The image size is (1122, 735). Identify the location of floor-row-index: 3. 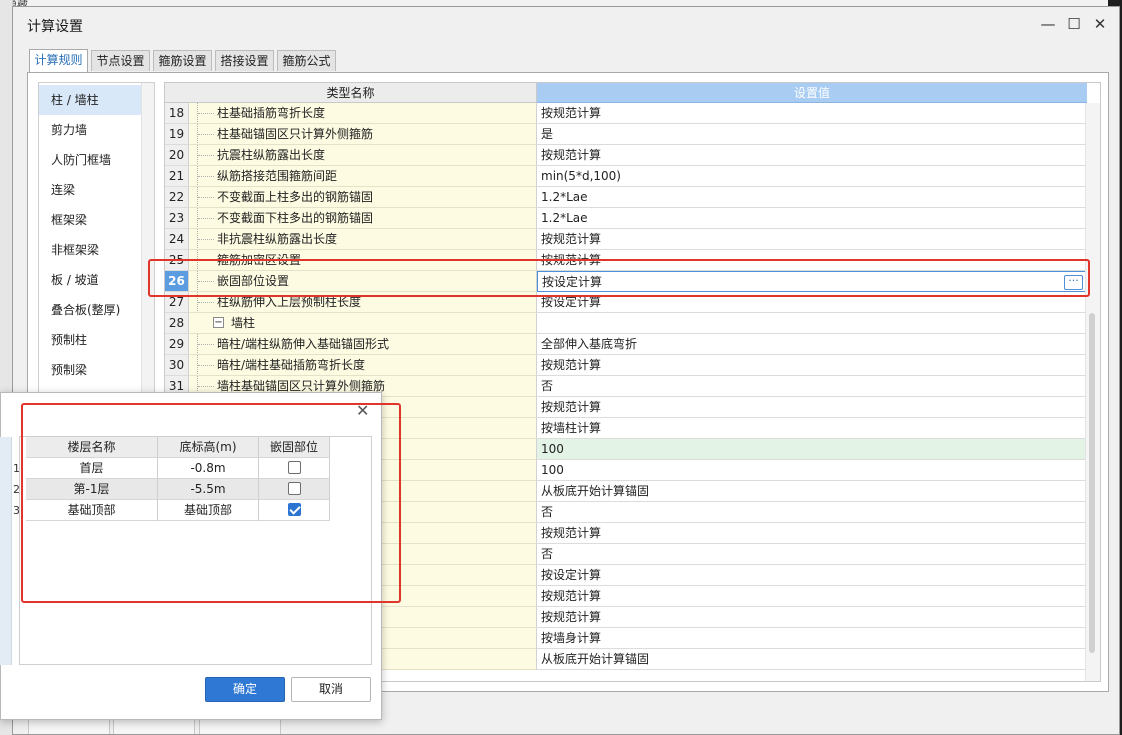
(16, 510).